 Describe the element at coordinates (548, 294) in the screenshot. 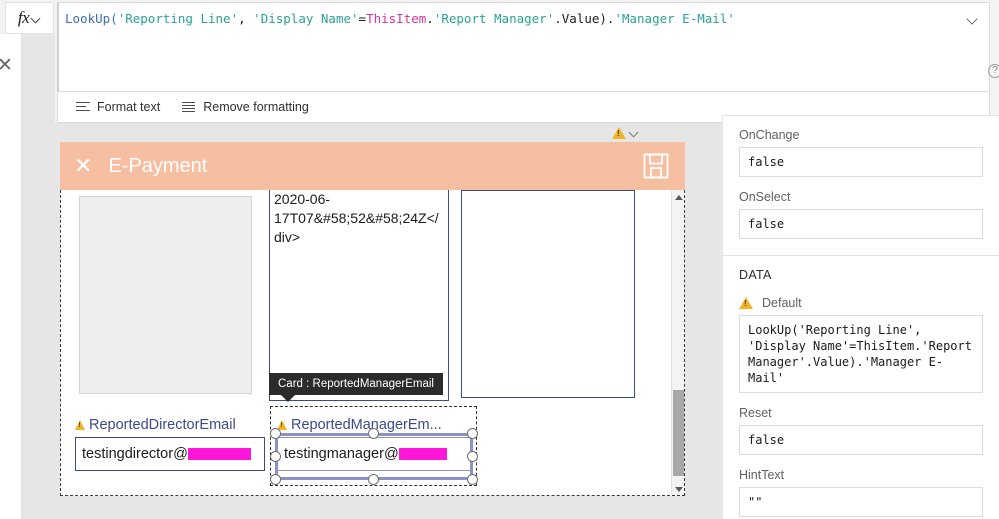

I see `empty-card-right` at that location.